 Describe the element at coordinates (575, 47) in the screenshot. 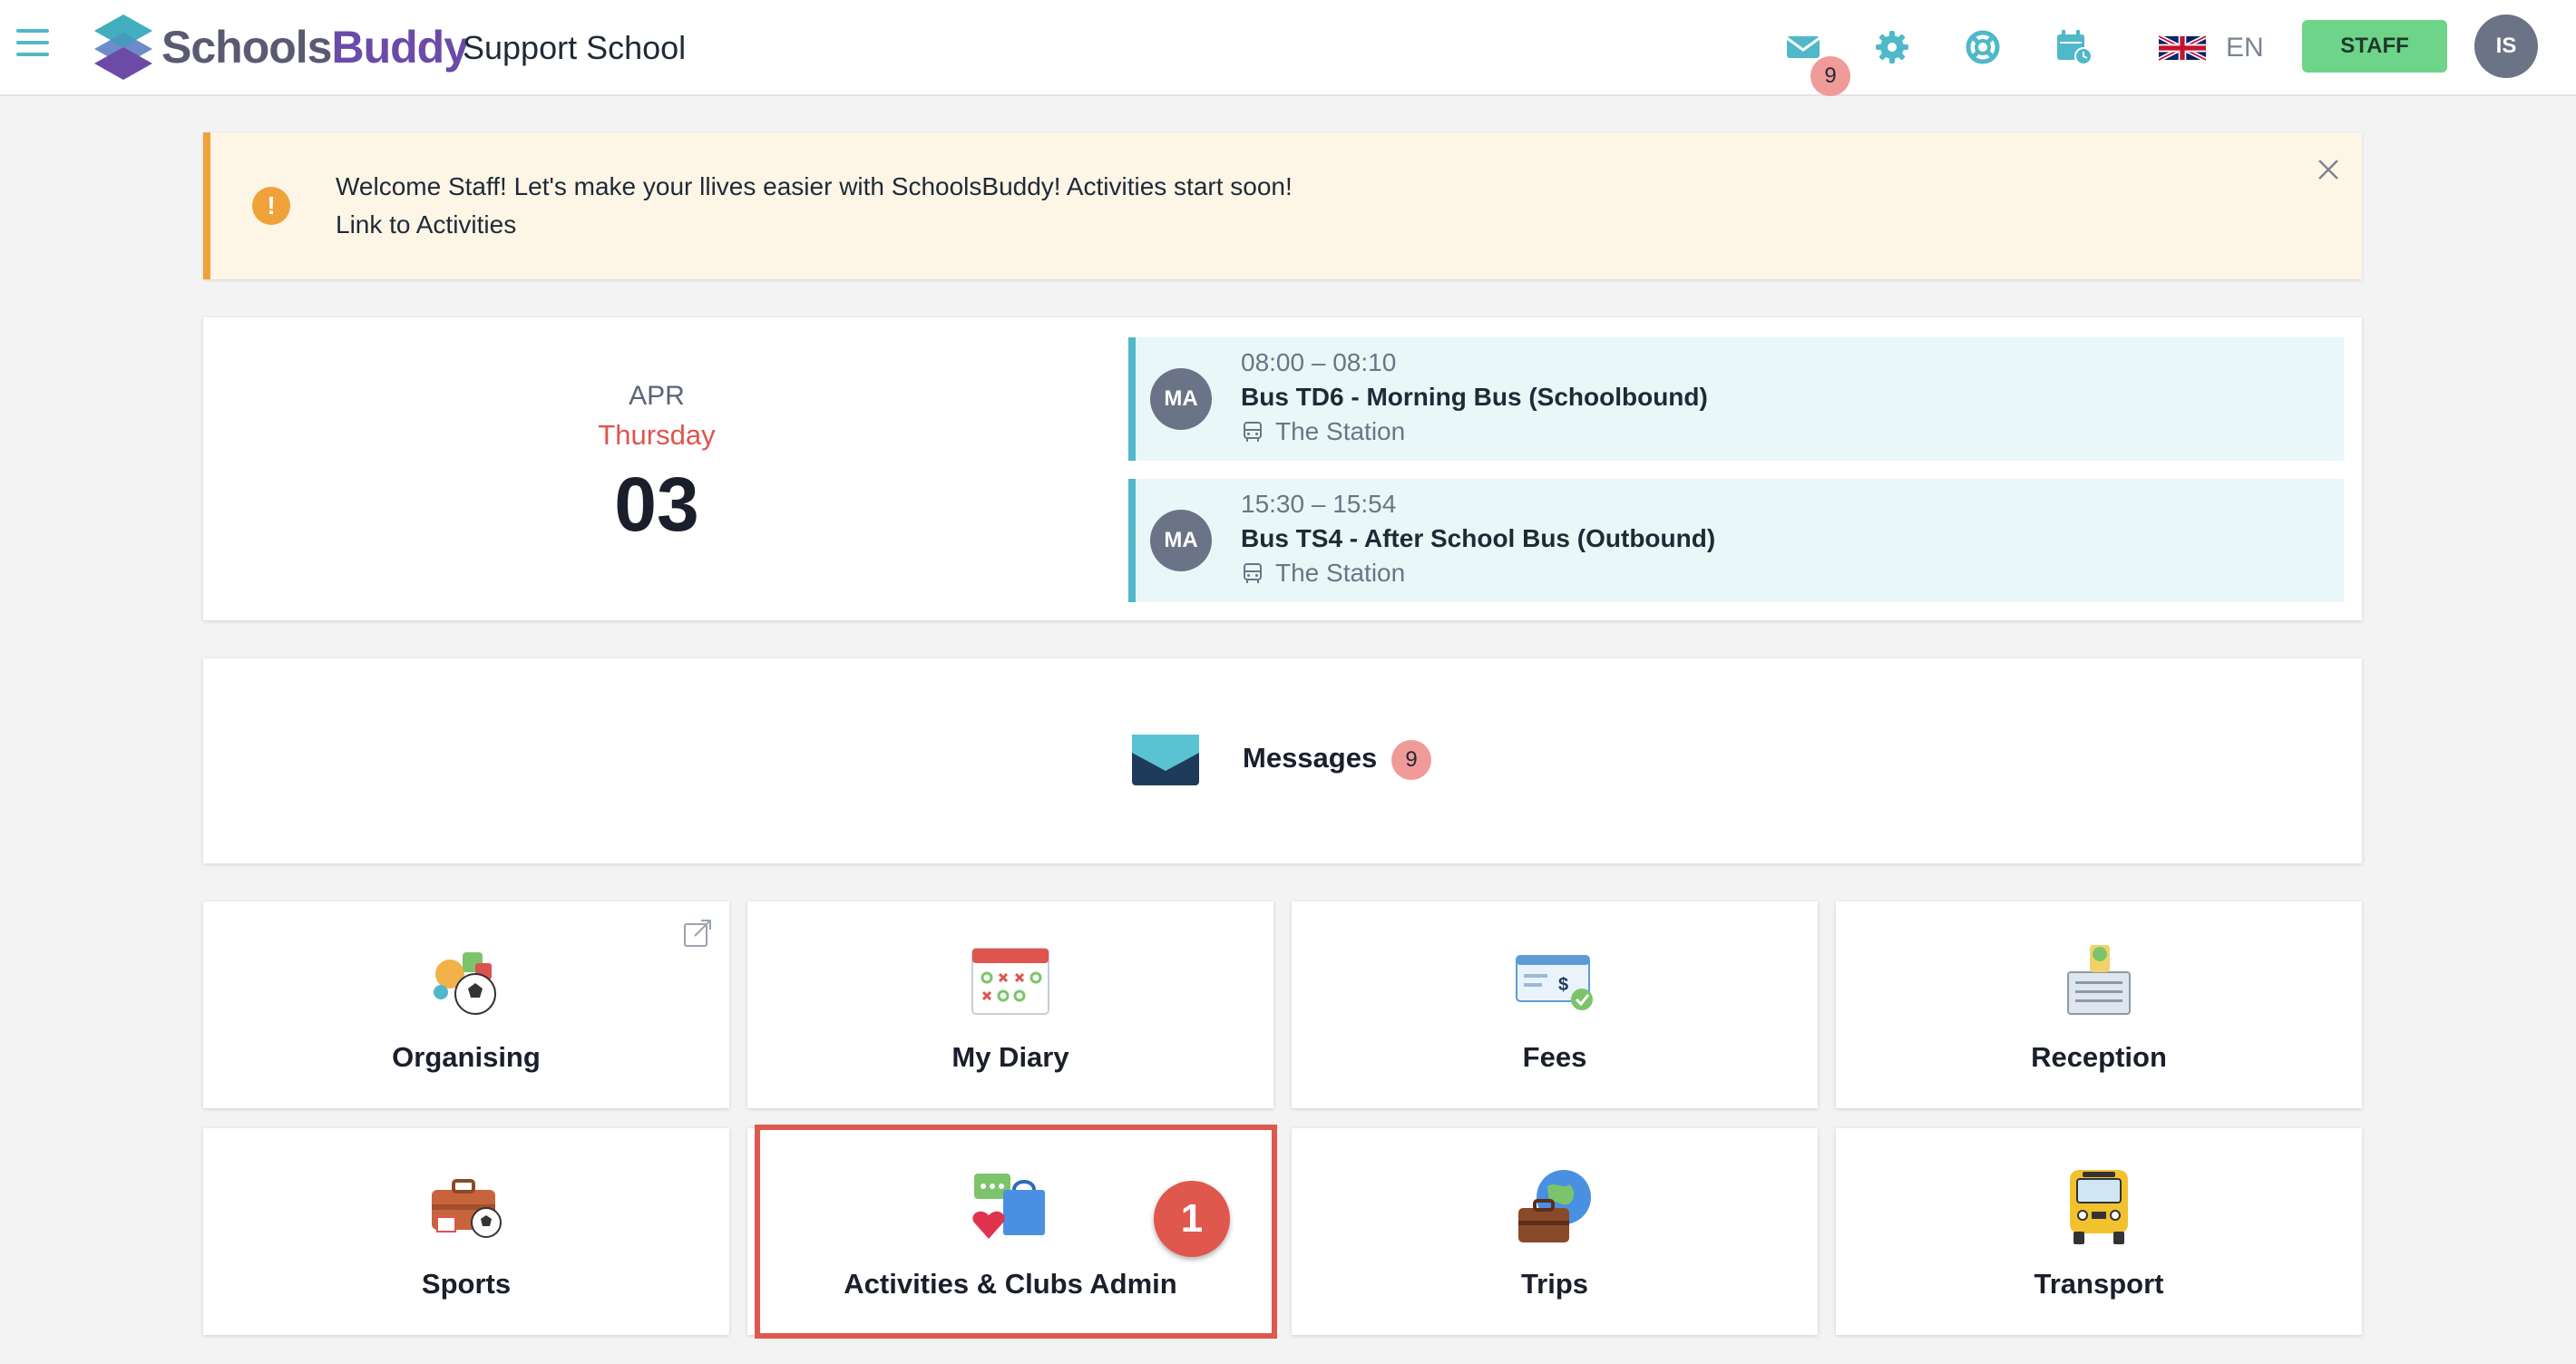

I see `school-name: Support School` at that location.